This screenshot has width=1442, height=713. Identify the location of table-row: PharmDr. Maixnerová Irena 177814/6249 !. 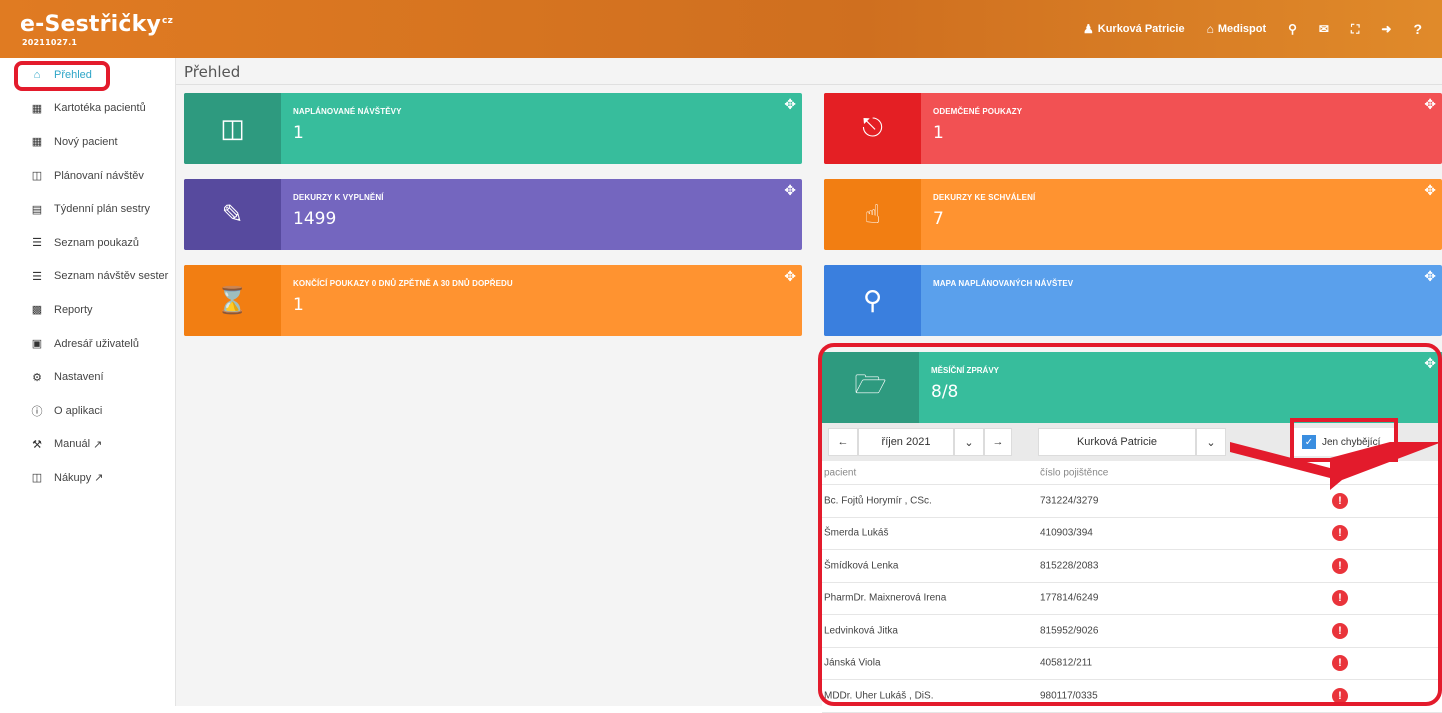
(1132, 599).